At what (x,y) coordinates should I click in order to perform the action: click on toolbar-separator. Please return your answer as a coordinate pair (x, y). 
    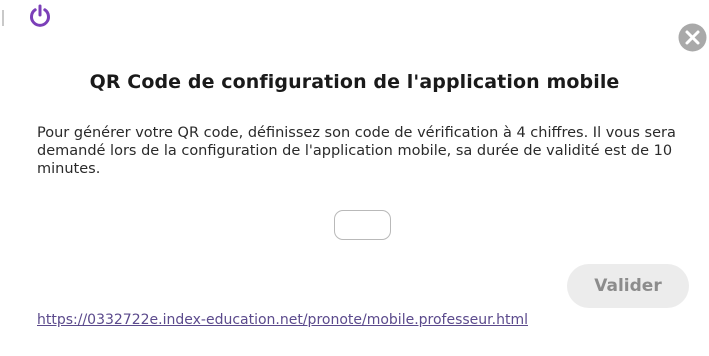
    Looking at the image, I should click on (3, 18).